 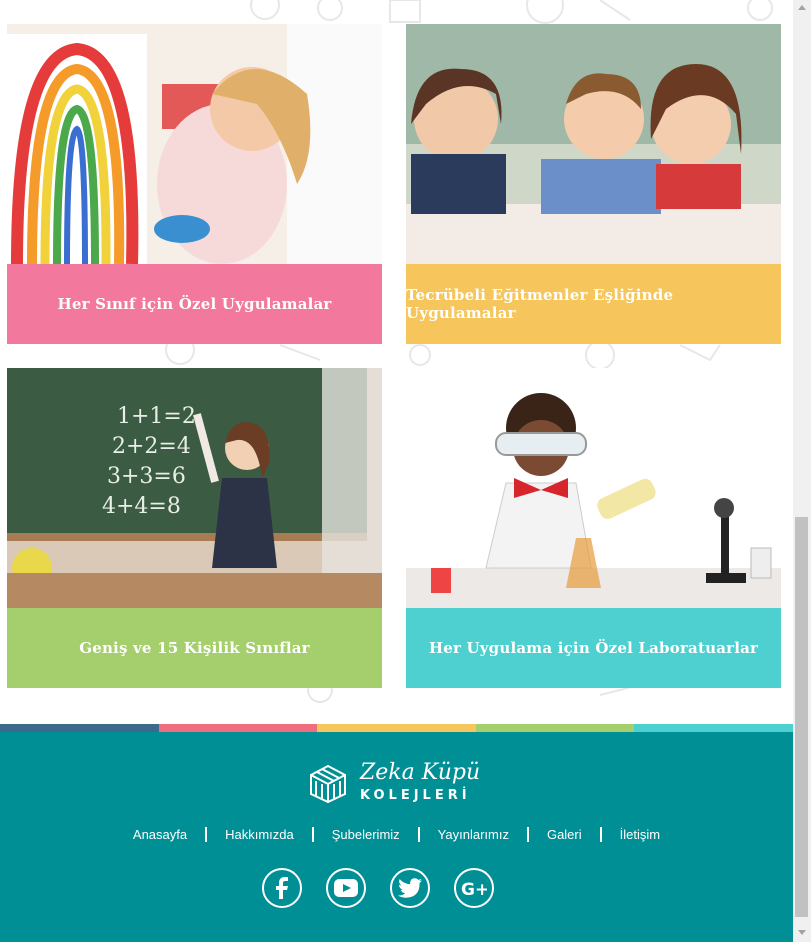 I want to click on social-links: G+, so click(x=378, y=888).